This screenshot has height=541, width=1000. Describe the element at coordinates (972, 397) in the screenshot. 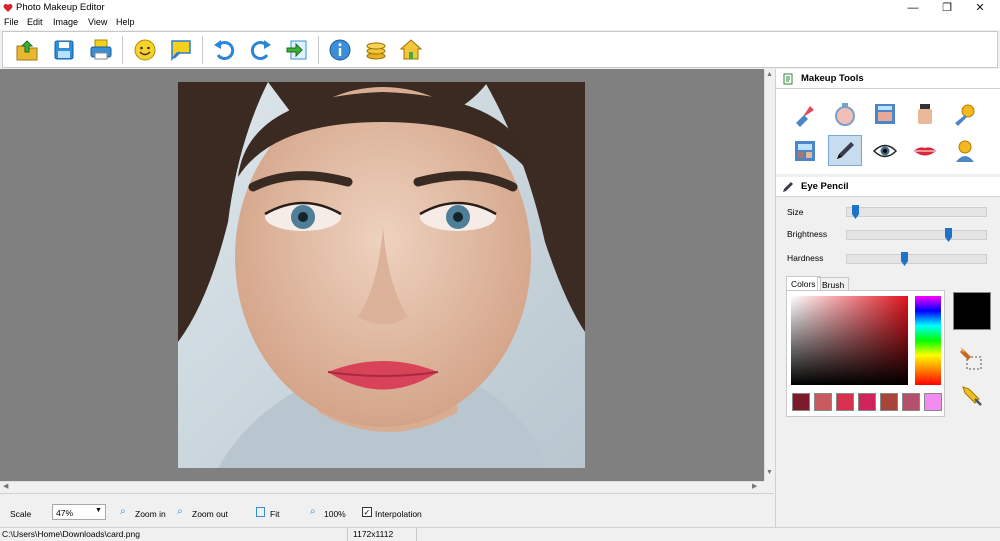

I see `eyedropper-tool` at that location.